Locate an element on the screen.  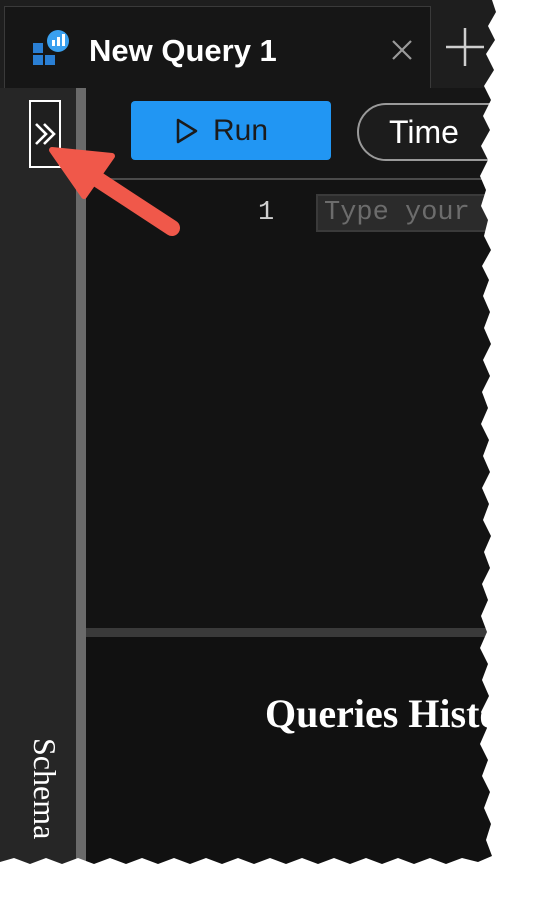
play-icon is located at coordinates (187, 130).